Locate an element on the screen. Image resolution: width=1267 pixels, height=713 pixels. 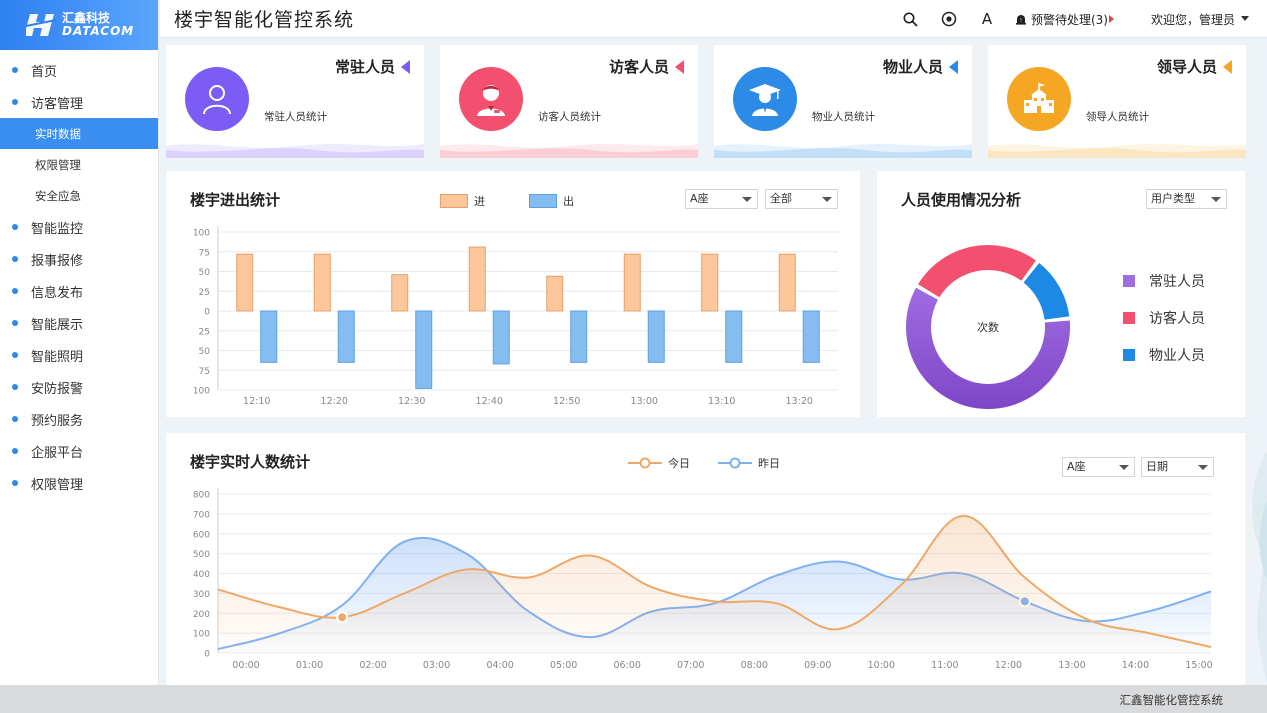
sidebar-item-11: 预约服务 is located at coordinates (79, 419).